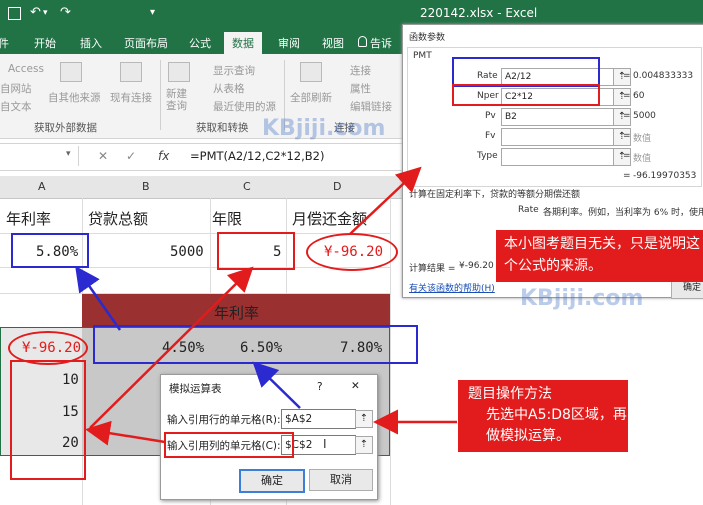  I want to click on arrow-blue-row-ref, so click(276, 385).